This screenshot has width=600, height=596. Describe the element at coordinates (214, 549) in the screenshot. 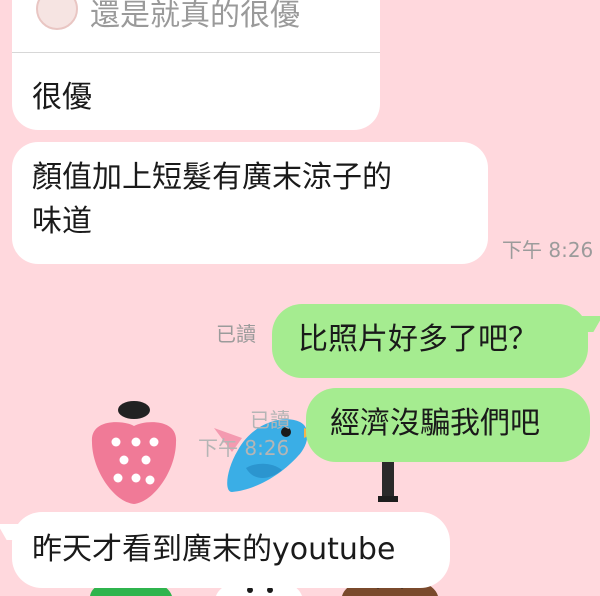

I see `message-text: 昨天才看到廣末的youtube` at that location.